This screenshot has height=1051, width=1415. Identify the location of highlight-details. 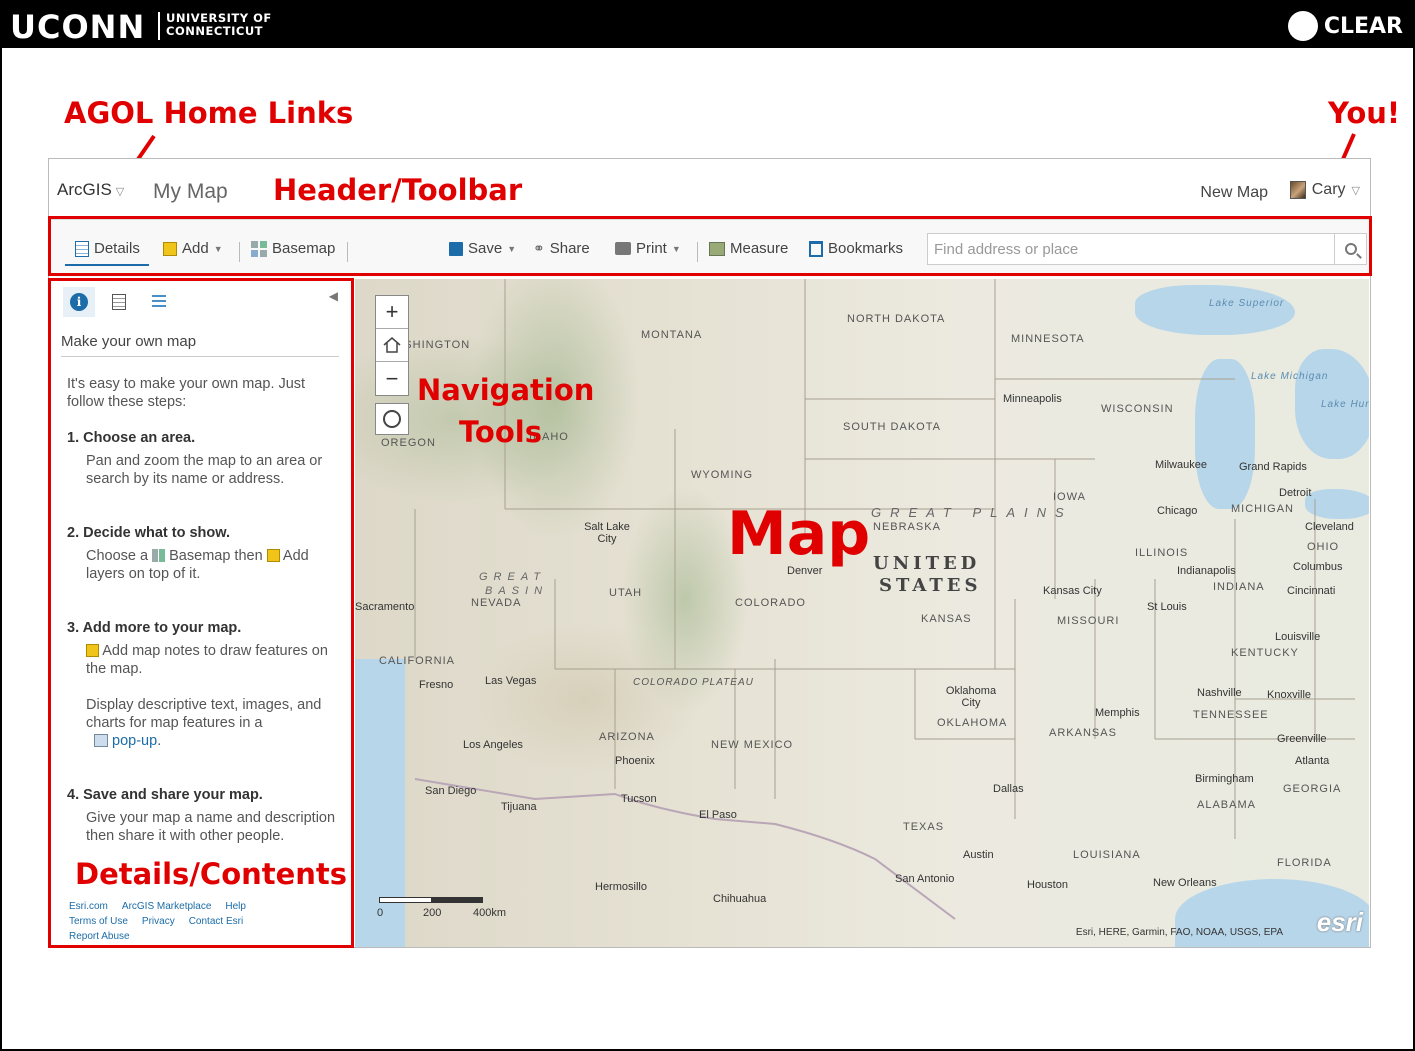
(201, 613).